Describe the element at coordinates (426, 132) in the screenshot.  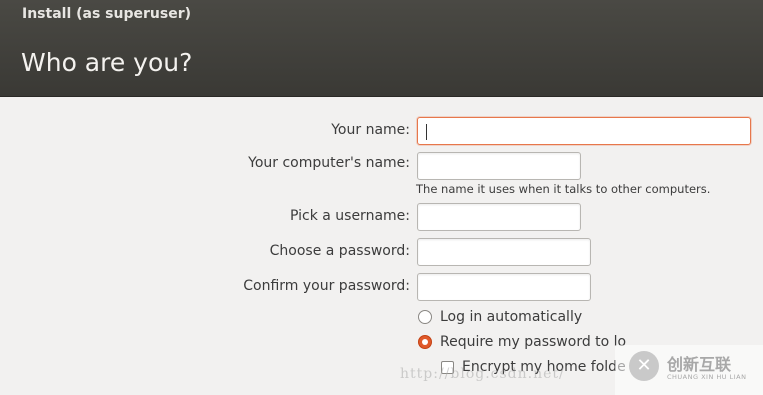
I see `text-caret` at that location.